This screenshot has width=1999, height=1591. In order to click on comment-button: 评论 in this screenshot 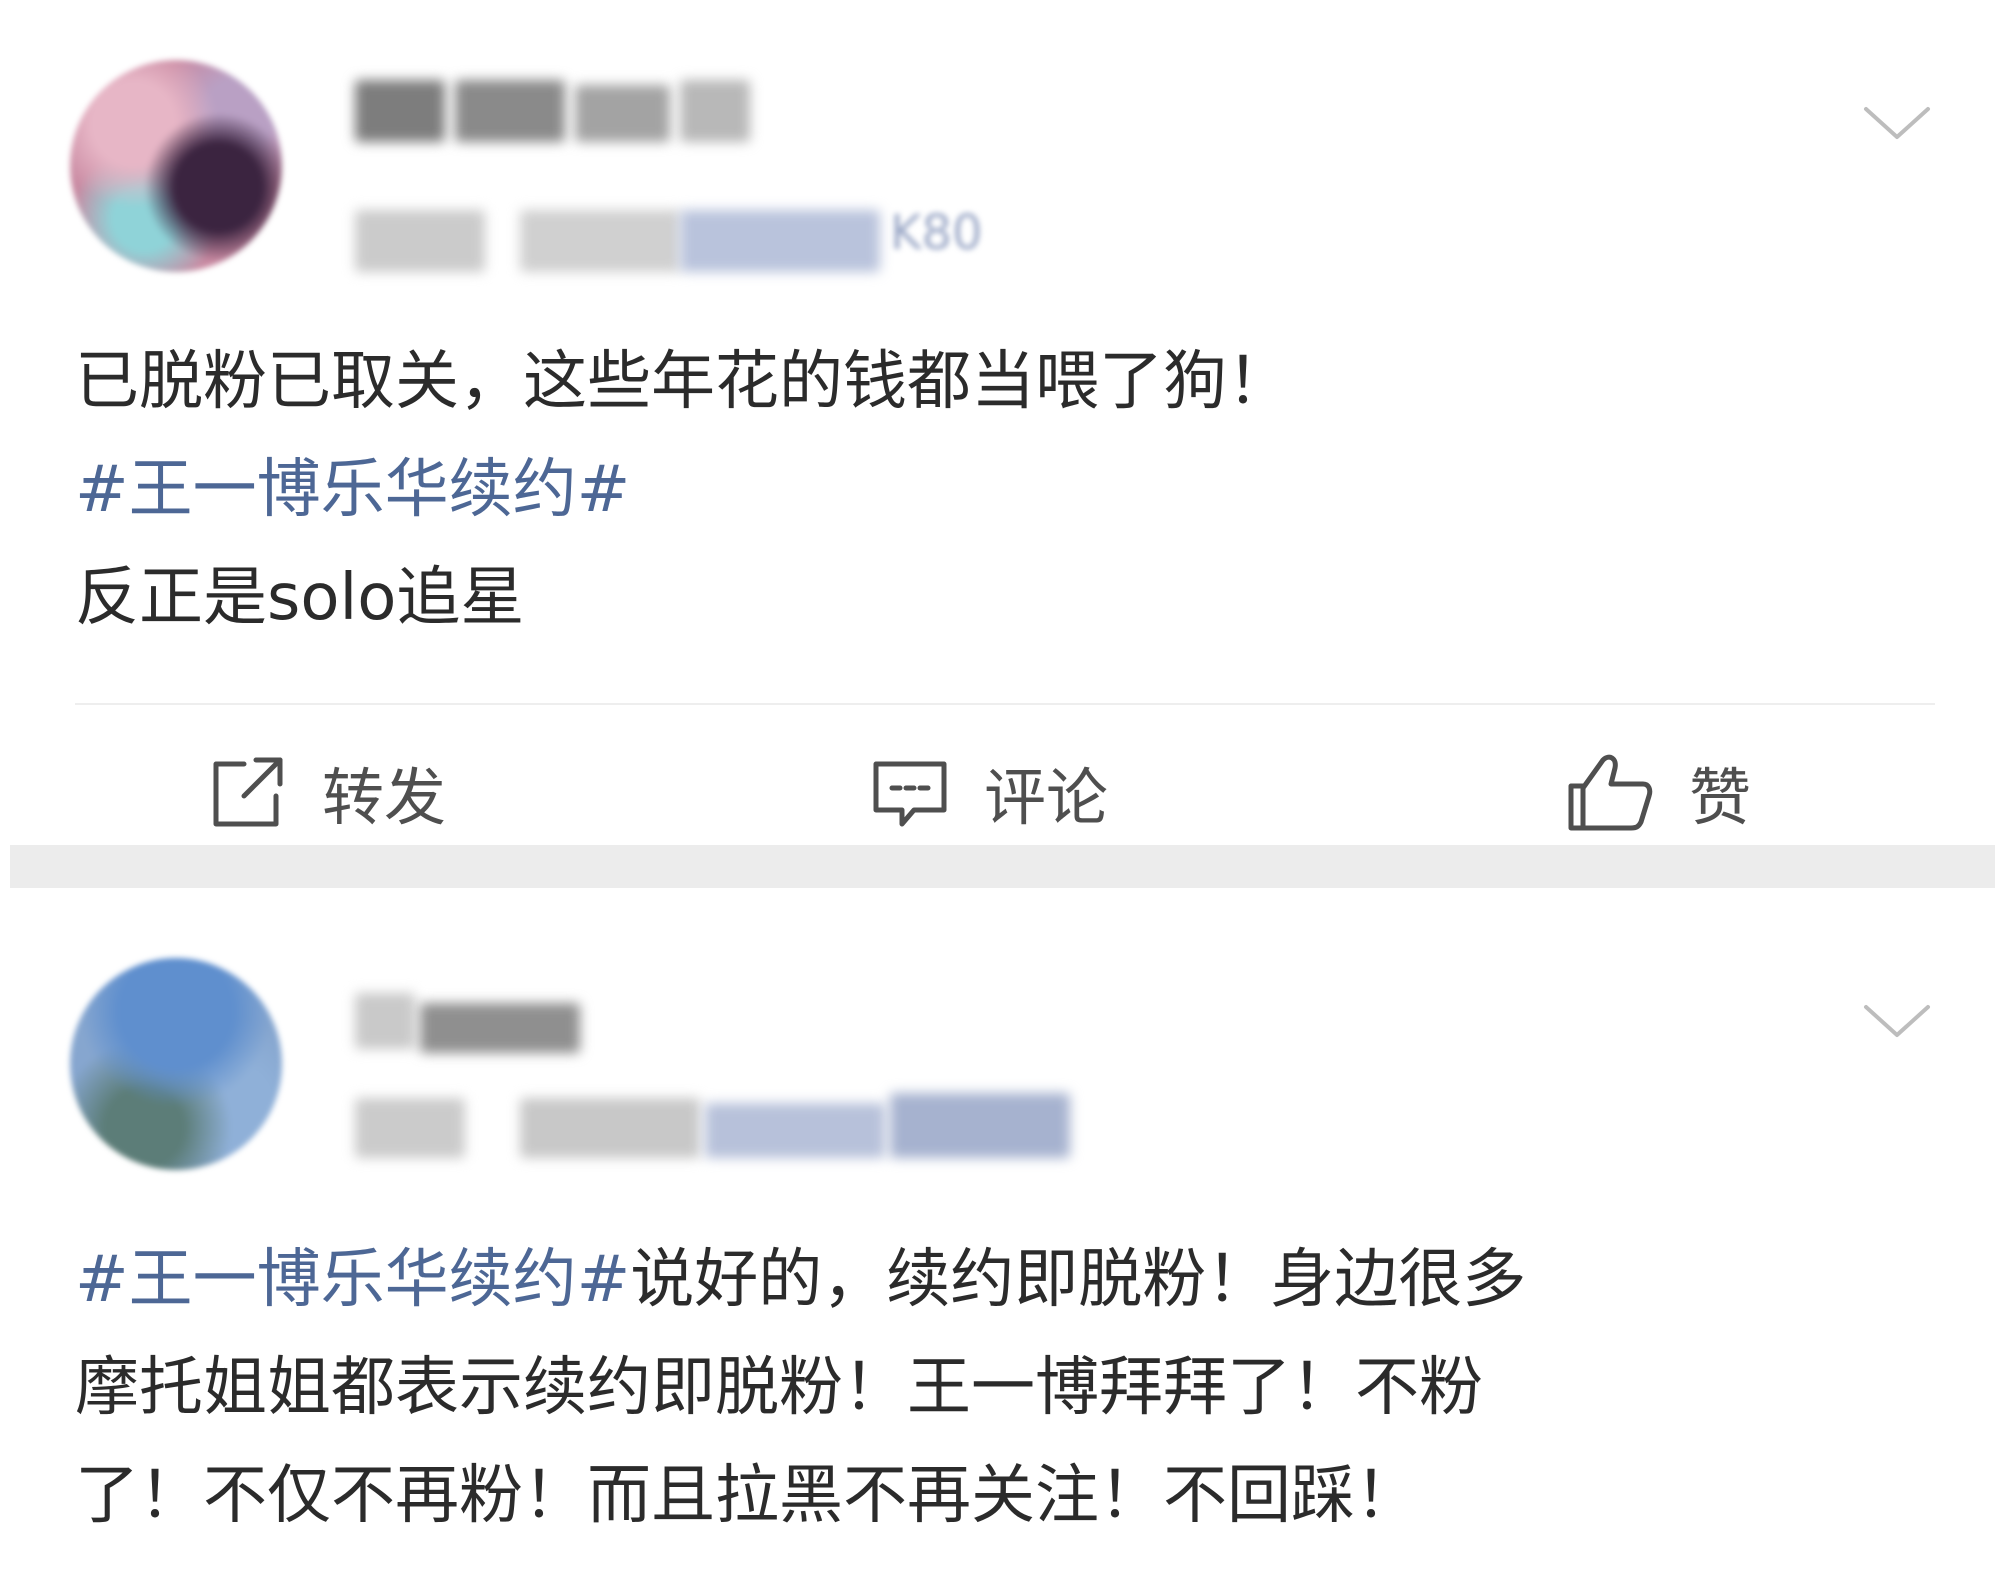, I will do `click(989, 793)`.